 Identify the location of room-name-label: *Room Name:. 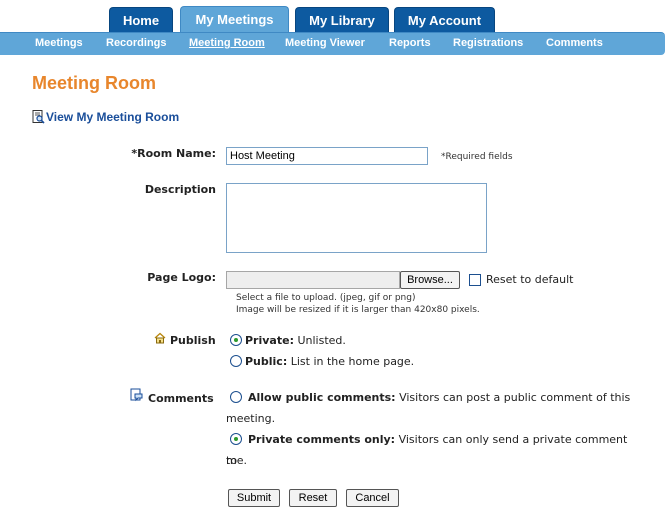
(173, 153).